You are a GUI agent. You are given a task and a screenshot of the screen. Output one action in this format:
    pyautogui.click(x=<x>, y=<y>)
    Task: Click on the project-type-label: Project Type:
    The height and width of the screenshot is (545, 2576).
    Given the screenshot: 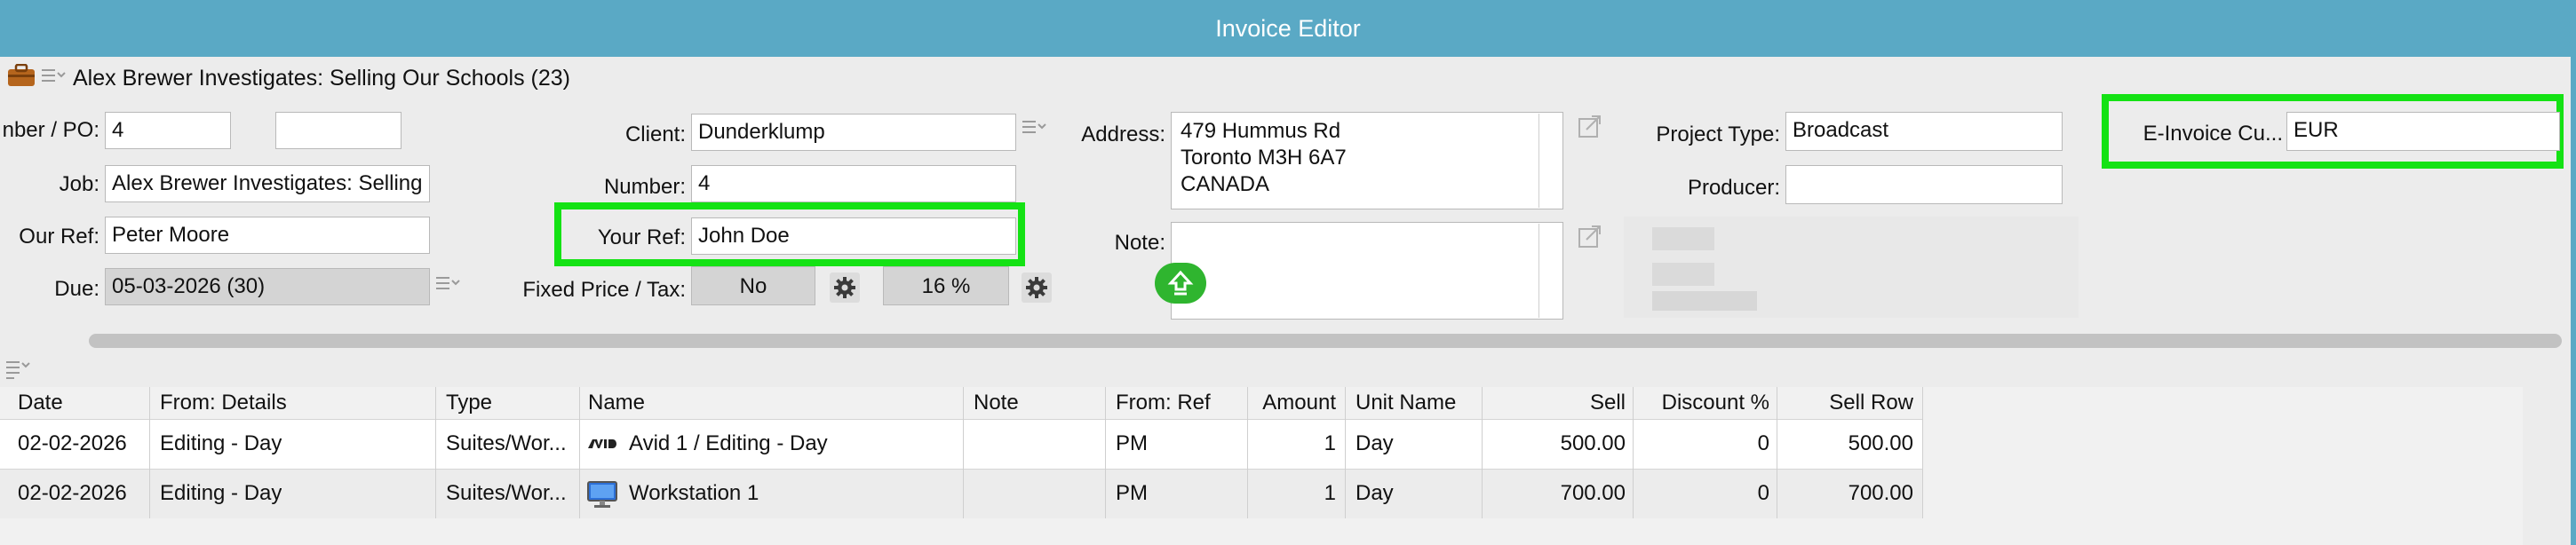 What is the action you would take?
    pyautogui.click(x=1718, y=134)
    